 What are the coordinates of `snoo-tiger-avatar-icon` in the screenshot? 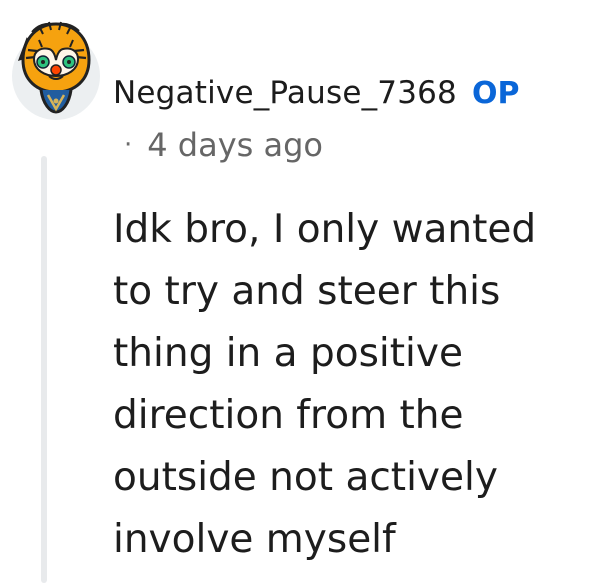 It's located at (56, 70).